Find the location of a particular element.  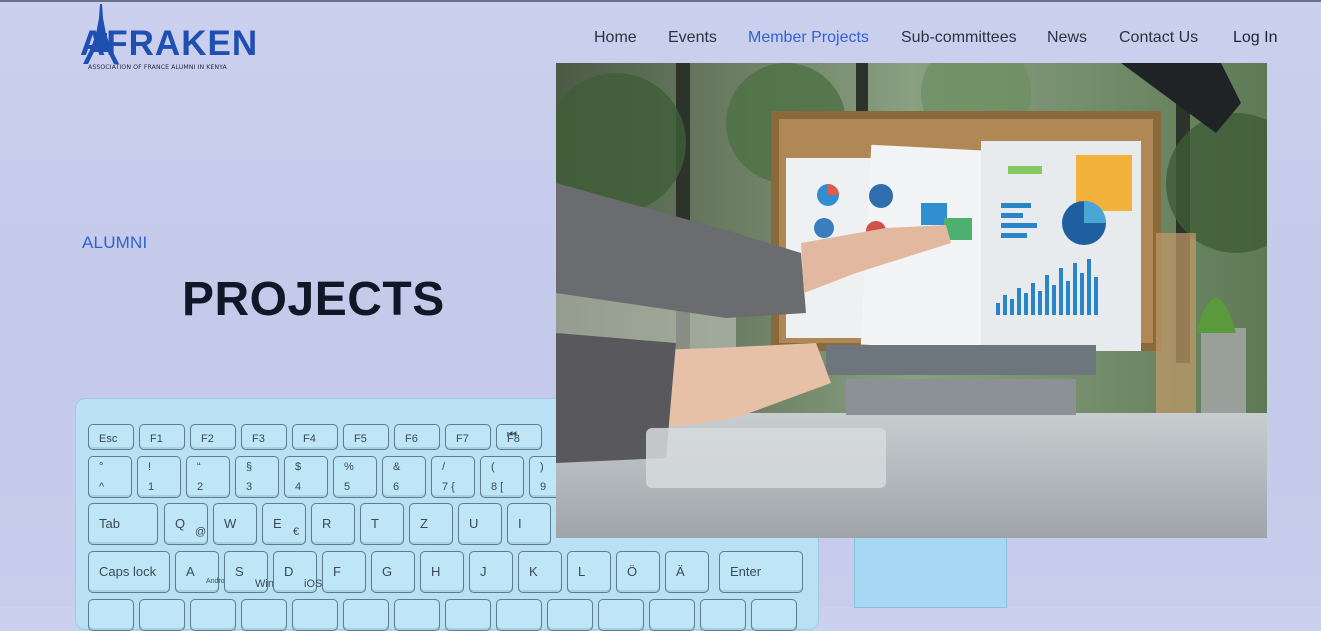

key-label: & is located at coordinates (397, 467).